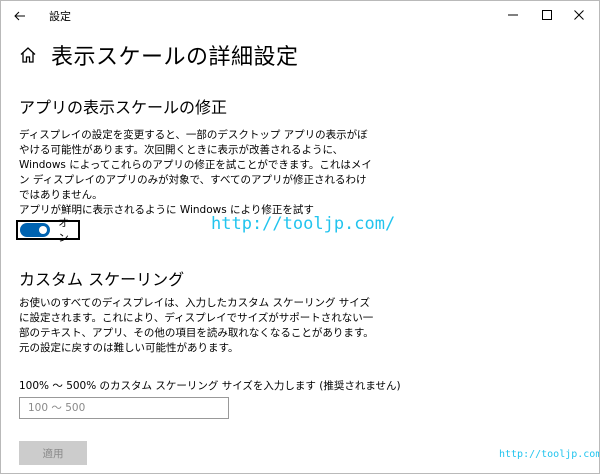 This screenshot has width=600, height=474. What do you see at coordinates (303, 224) in the screenshot?
I see `watermark-url: http://tooljp.com/` at bounding box center [303, 224].